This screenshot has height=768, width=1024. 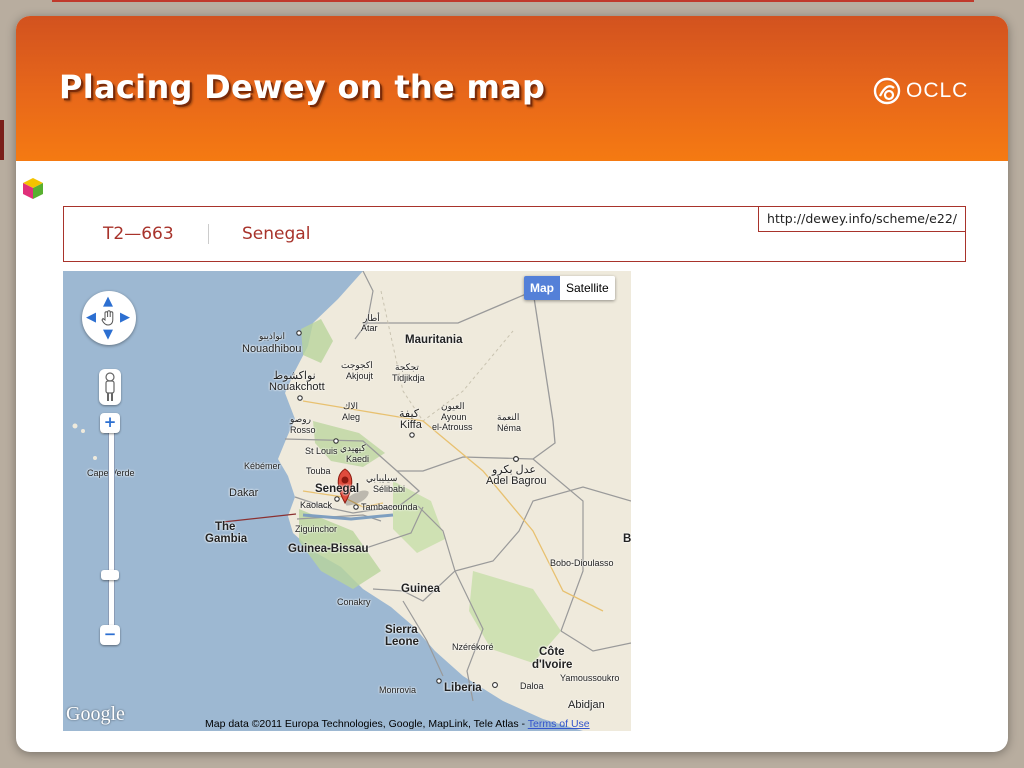 I want to click on map-label: سيليبابي, so click(x=382, y=478).